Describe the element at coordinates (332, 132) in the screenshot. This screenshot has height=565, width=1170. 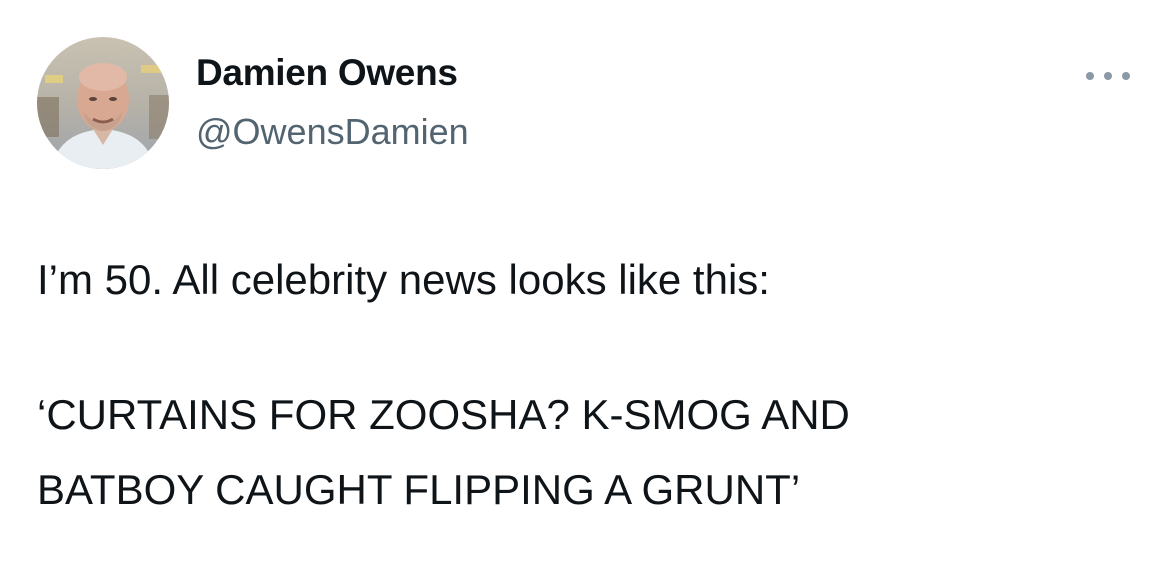
I see `author-handle: @OwensDamien` at that location.